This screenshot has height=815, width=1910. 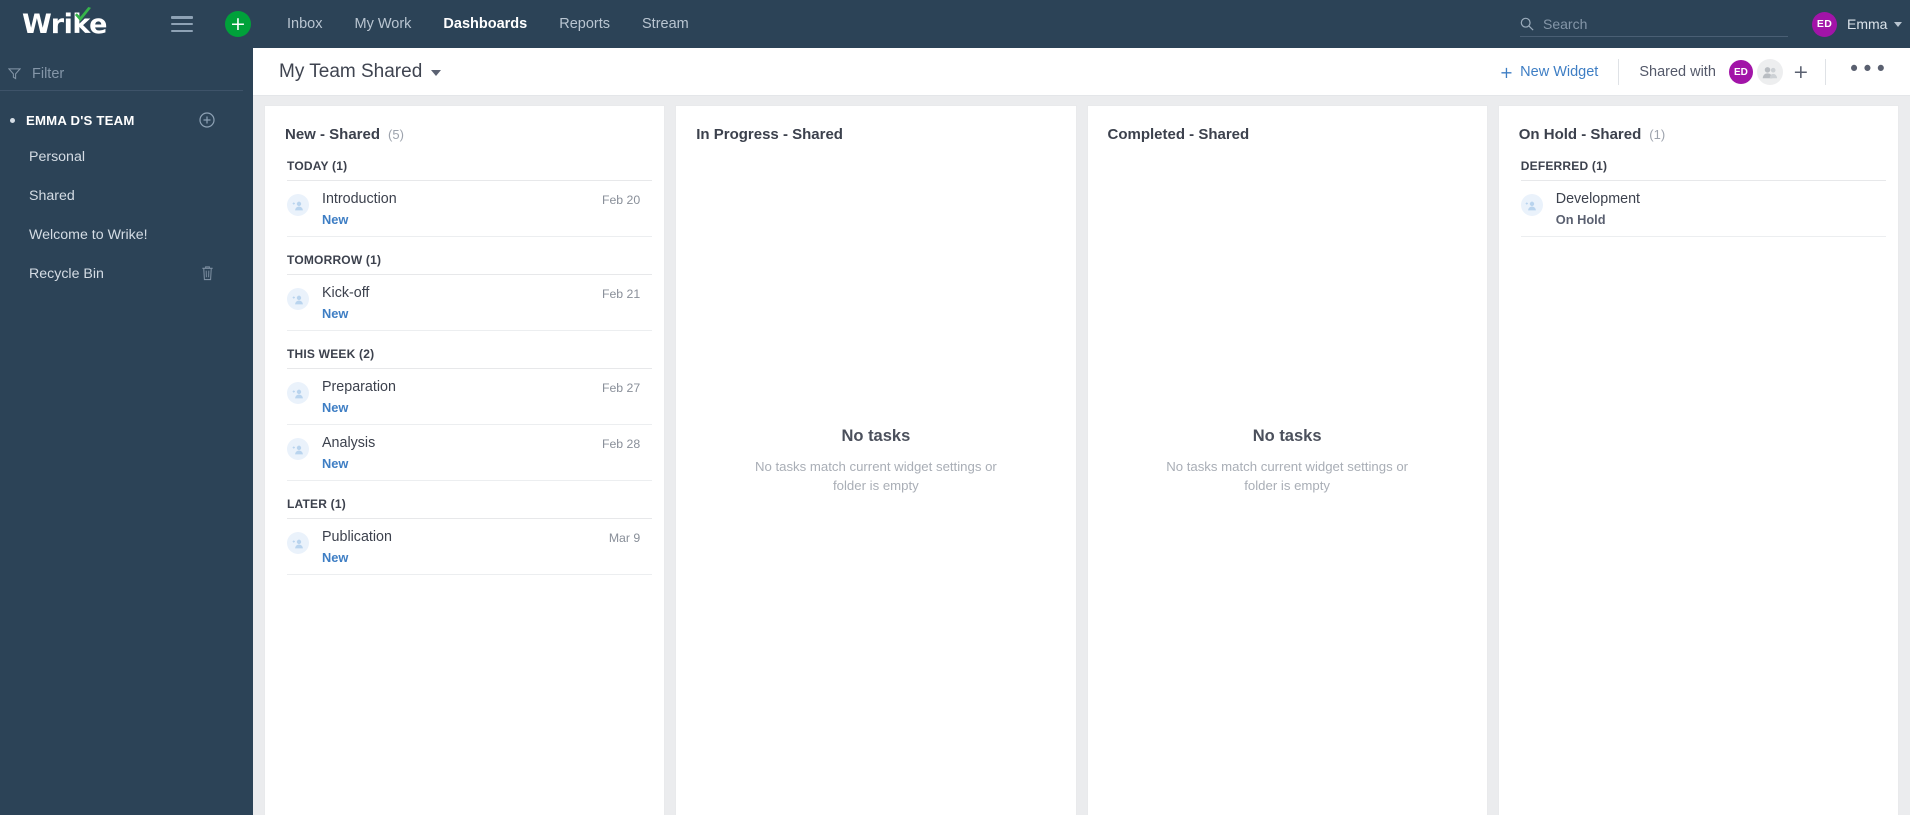 I want to click on sidebar-item-label: Welcome to Wrike!, so click(x=88, y=234).